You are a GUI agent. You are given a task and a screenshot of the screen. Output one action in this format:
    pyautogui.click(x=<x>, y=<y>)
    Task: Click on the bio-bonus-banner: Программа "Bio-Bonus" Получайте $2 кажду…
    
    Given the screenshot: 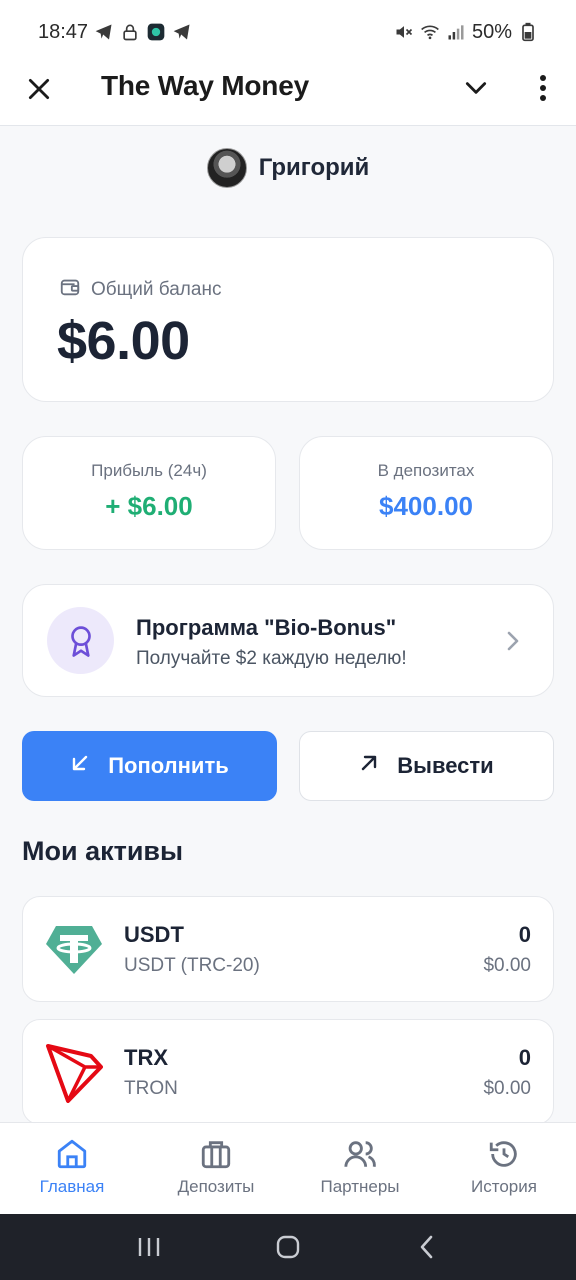 What is the action you would take?
    pyautogui.click(x=288, y=640)
    